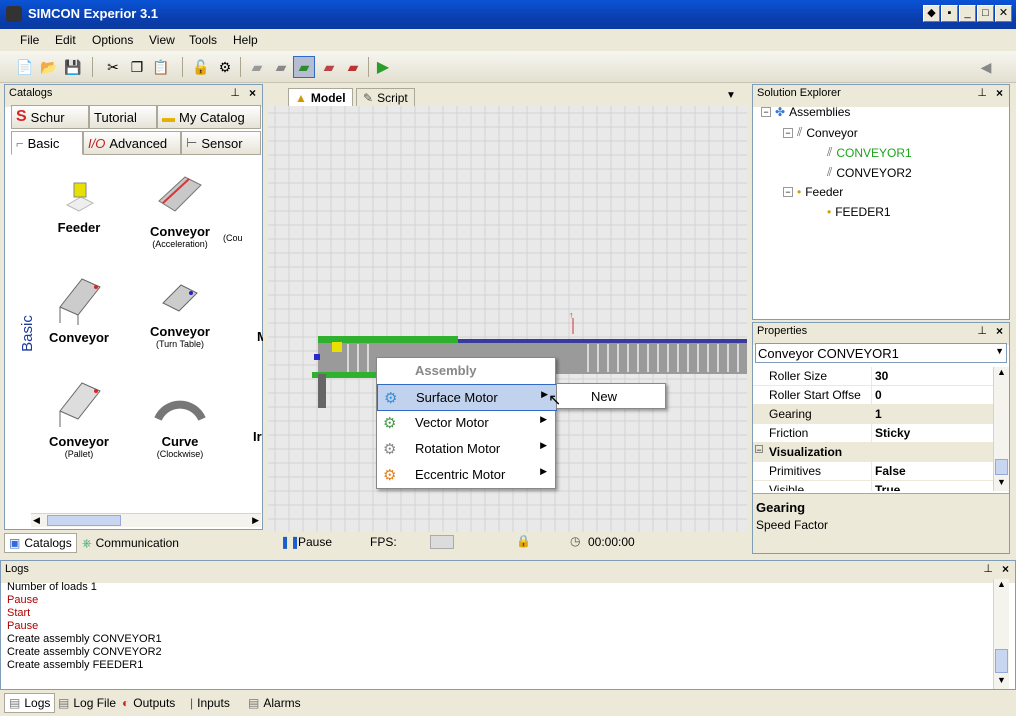  I want to click on tab-script: ✎ Script, so click(385, 97).